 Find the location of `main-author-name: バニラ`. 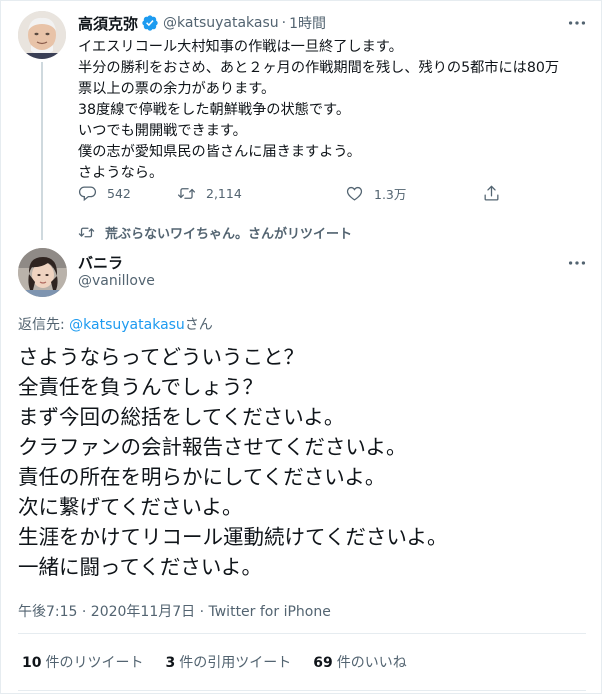

main-author-name: バニラ is located at coordinates (100, 262).